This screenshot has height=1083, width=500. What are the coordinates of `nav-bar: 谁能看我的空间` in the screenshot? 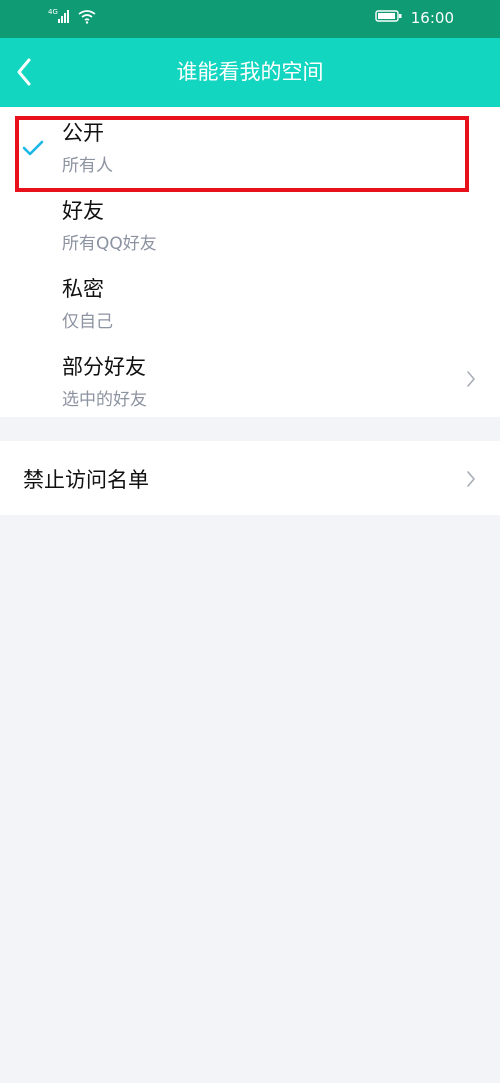 It's located at (250, 72).